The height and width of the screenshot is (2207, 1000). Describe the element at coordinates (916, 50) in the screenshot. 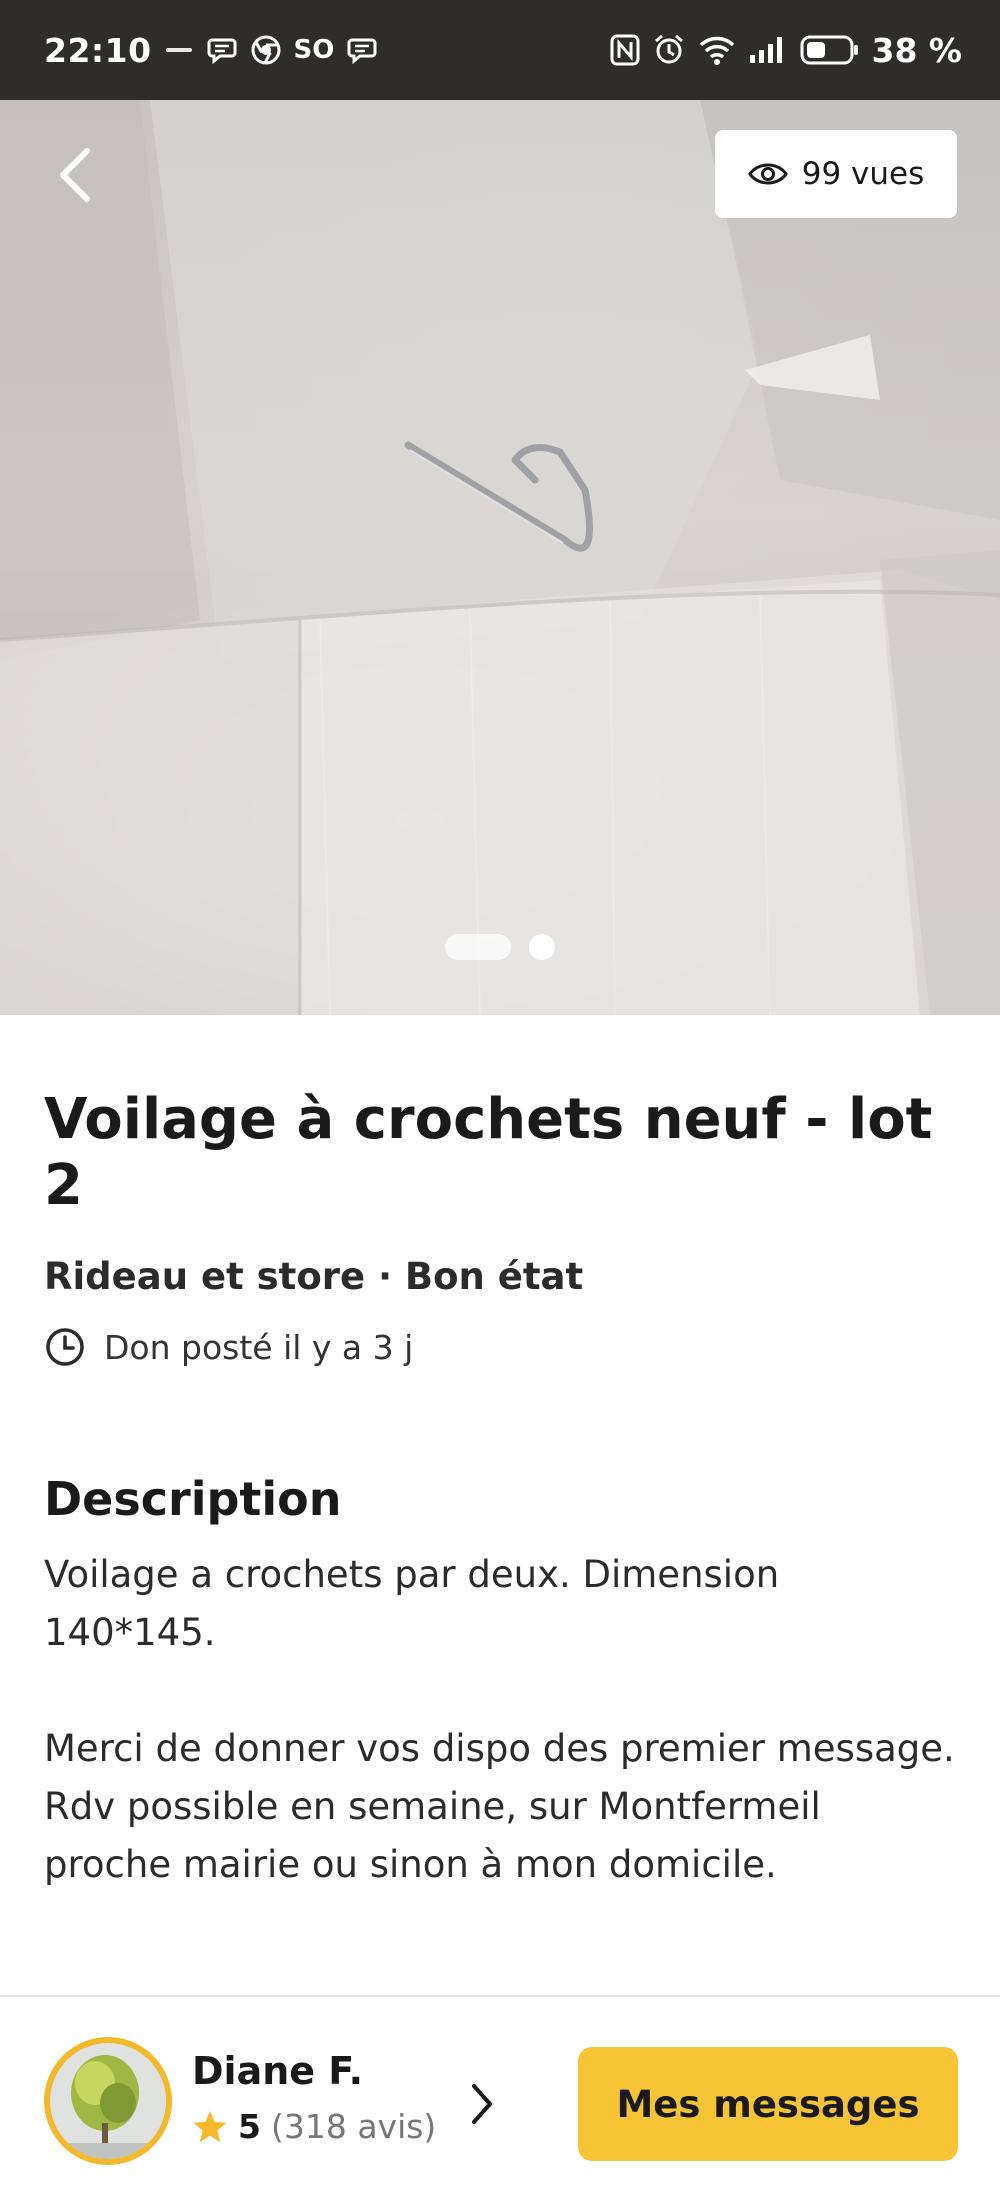

I see `battery-percent: 38 %` at that location.